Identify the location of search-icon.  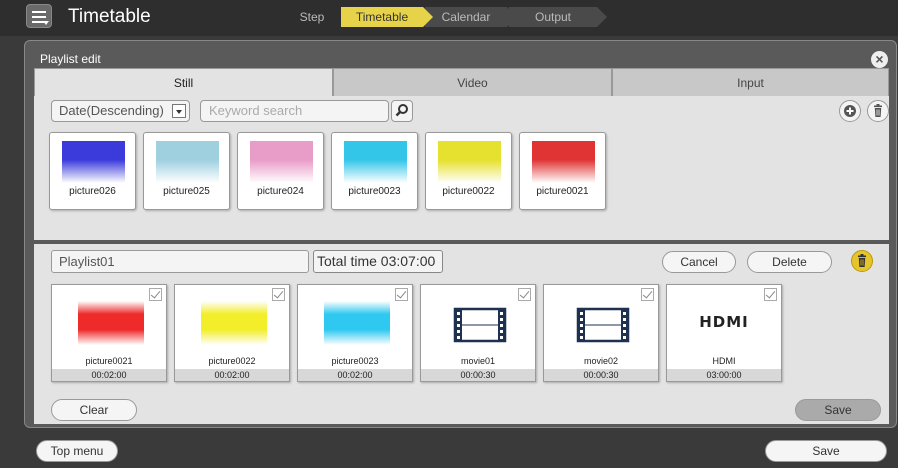
(401, 110).